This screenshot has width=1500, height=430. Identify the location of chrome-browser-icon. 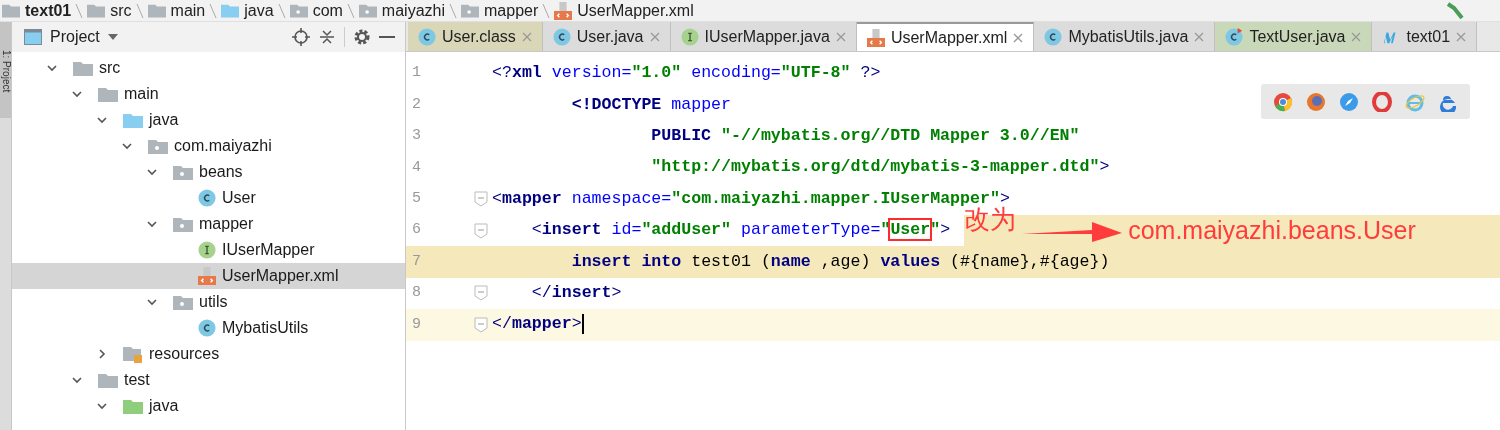
(1283, 101).